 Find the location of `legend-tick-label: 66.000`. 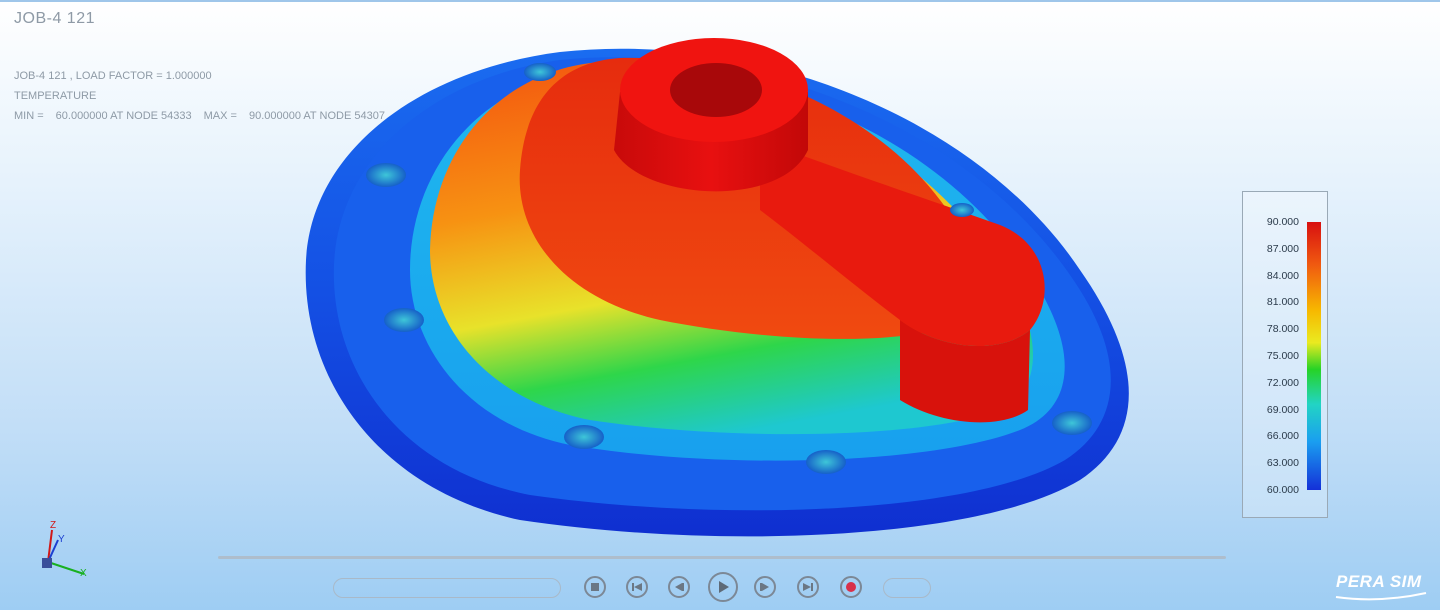

legend-tick-label: 66.000 is located at coordinates (1282, 436).